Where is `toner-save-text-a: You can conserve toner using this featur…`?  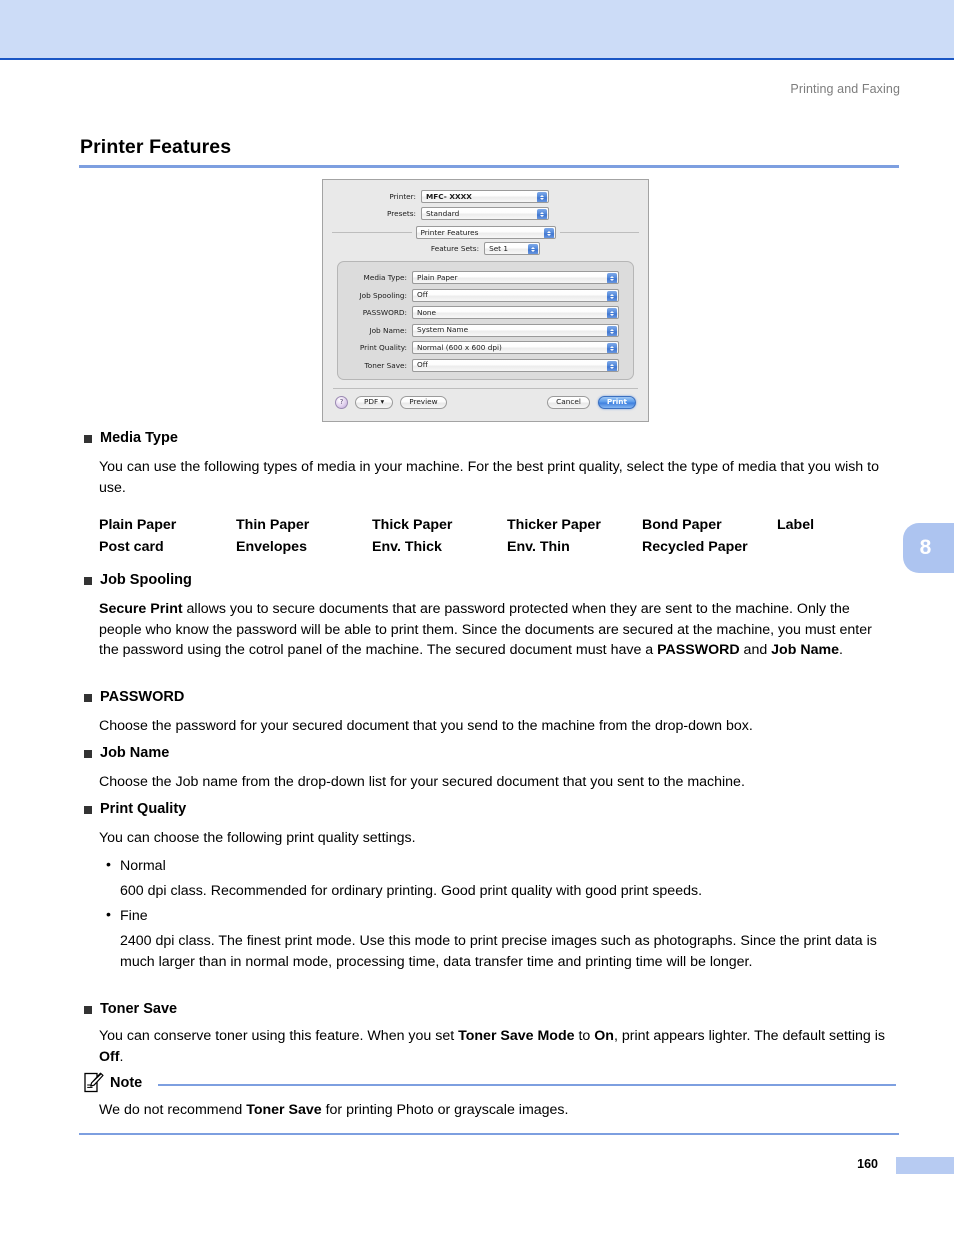 toner-save-text-a: You can conserve toner using this featur… is located at coordinates (279, 1036).